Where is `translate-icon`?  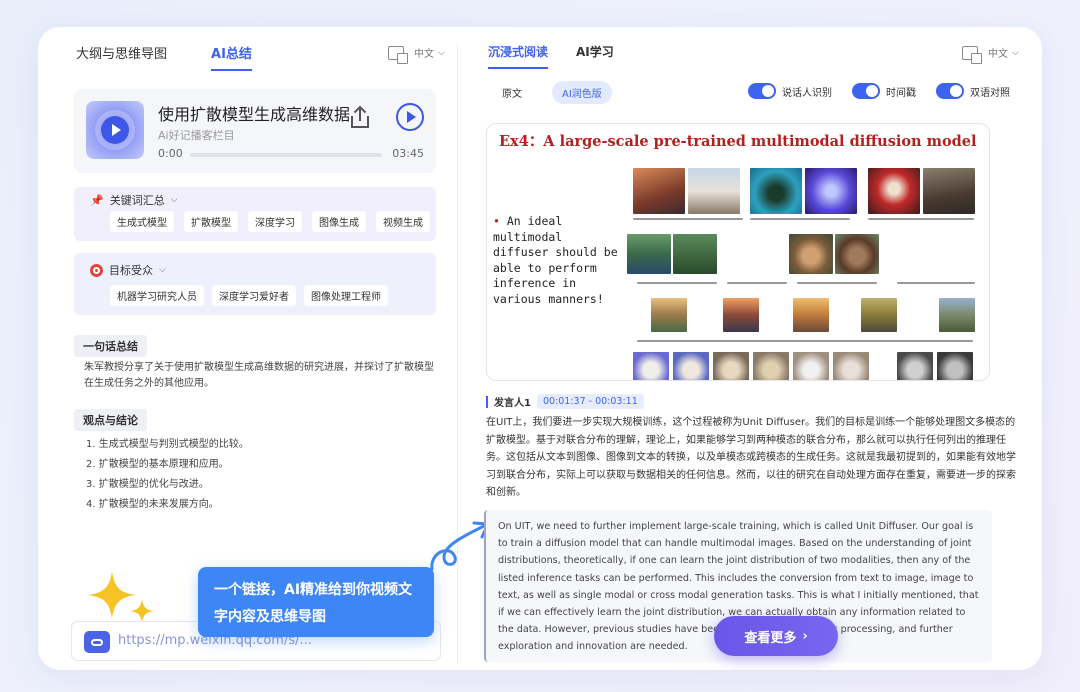 translate-icon is located at coordinates (398, 54).